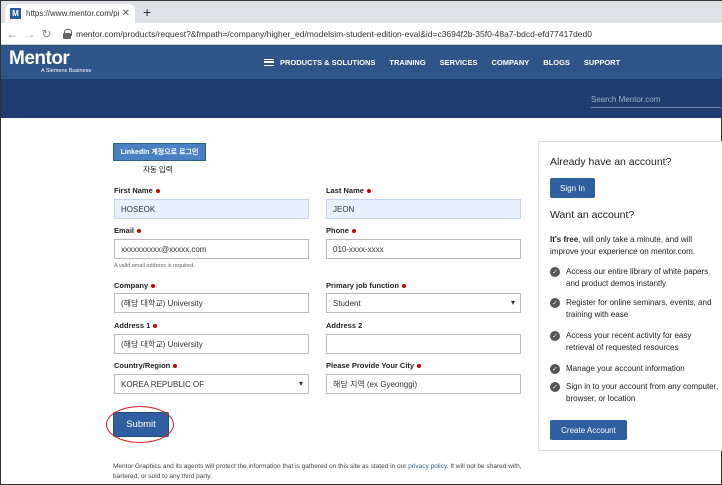 The width and height of the screenshot is (722, 485). What do you see at coordinates (459, 62) in the screenshot?
I see `menu-item-services: SERVICES` at bounding box center [459, 62].